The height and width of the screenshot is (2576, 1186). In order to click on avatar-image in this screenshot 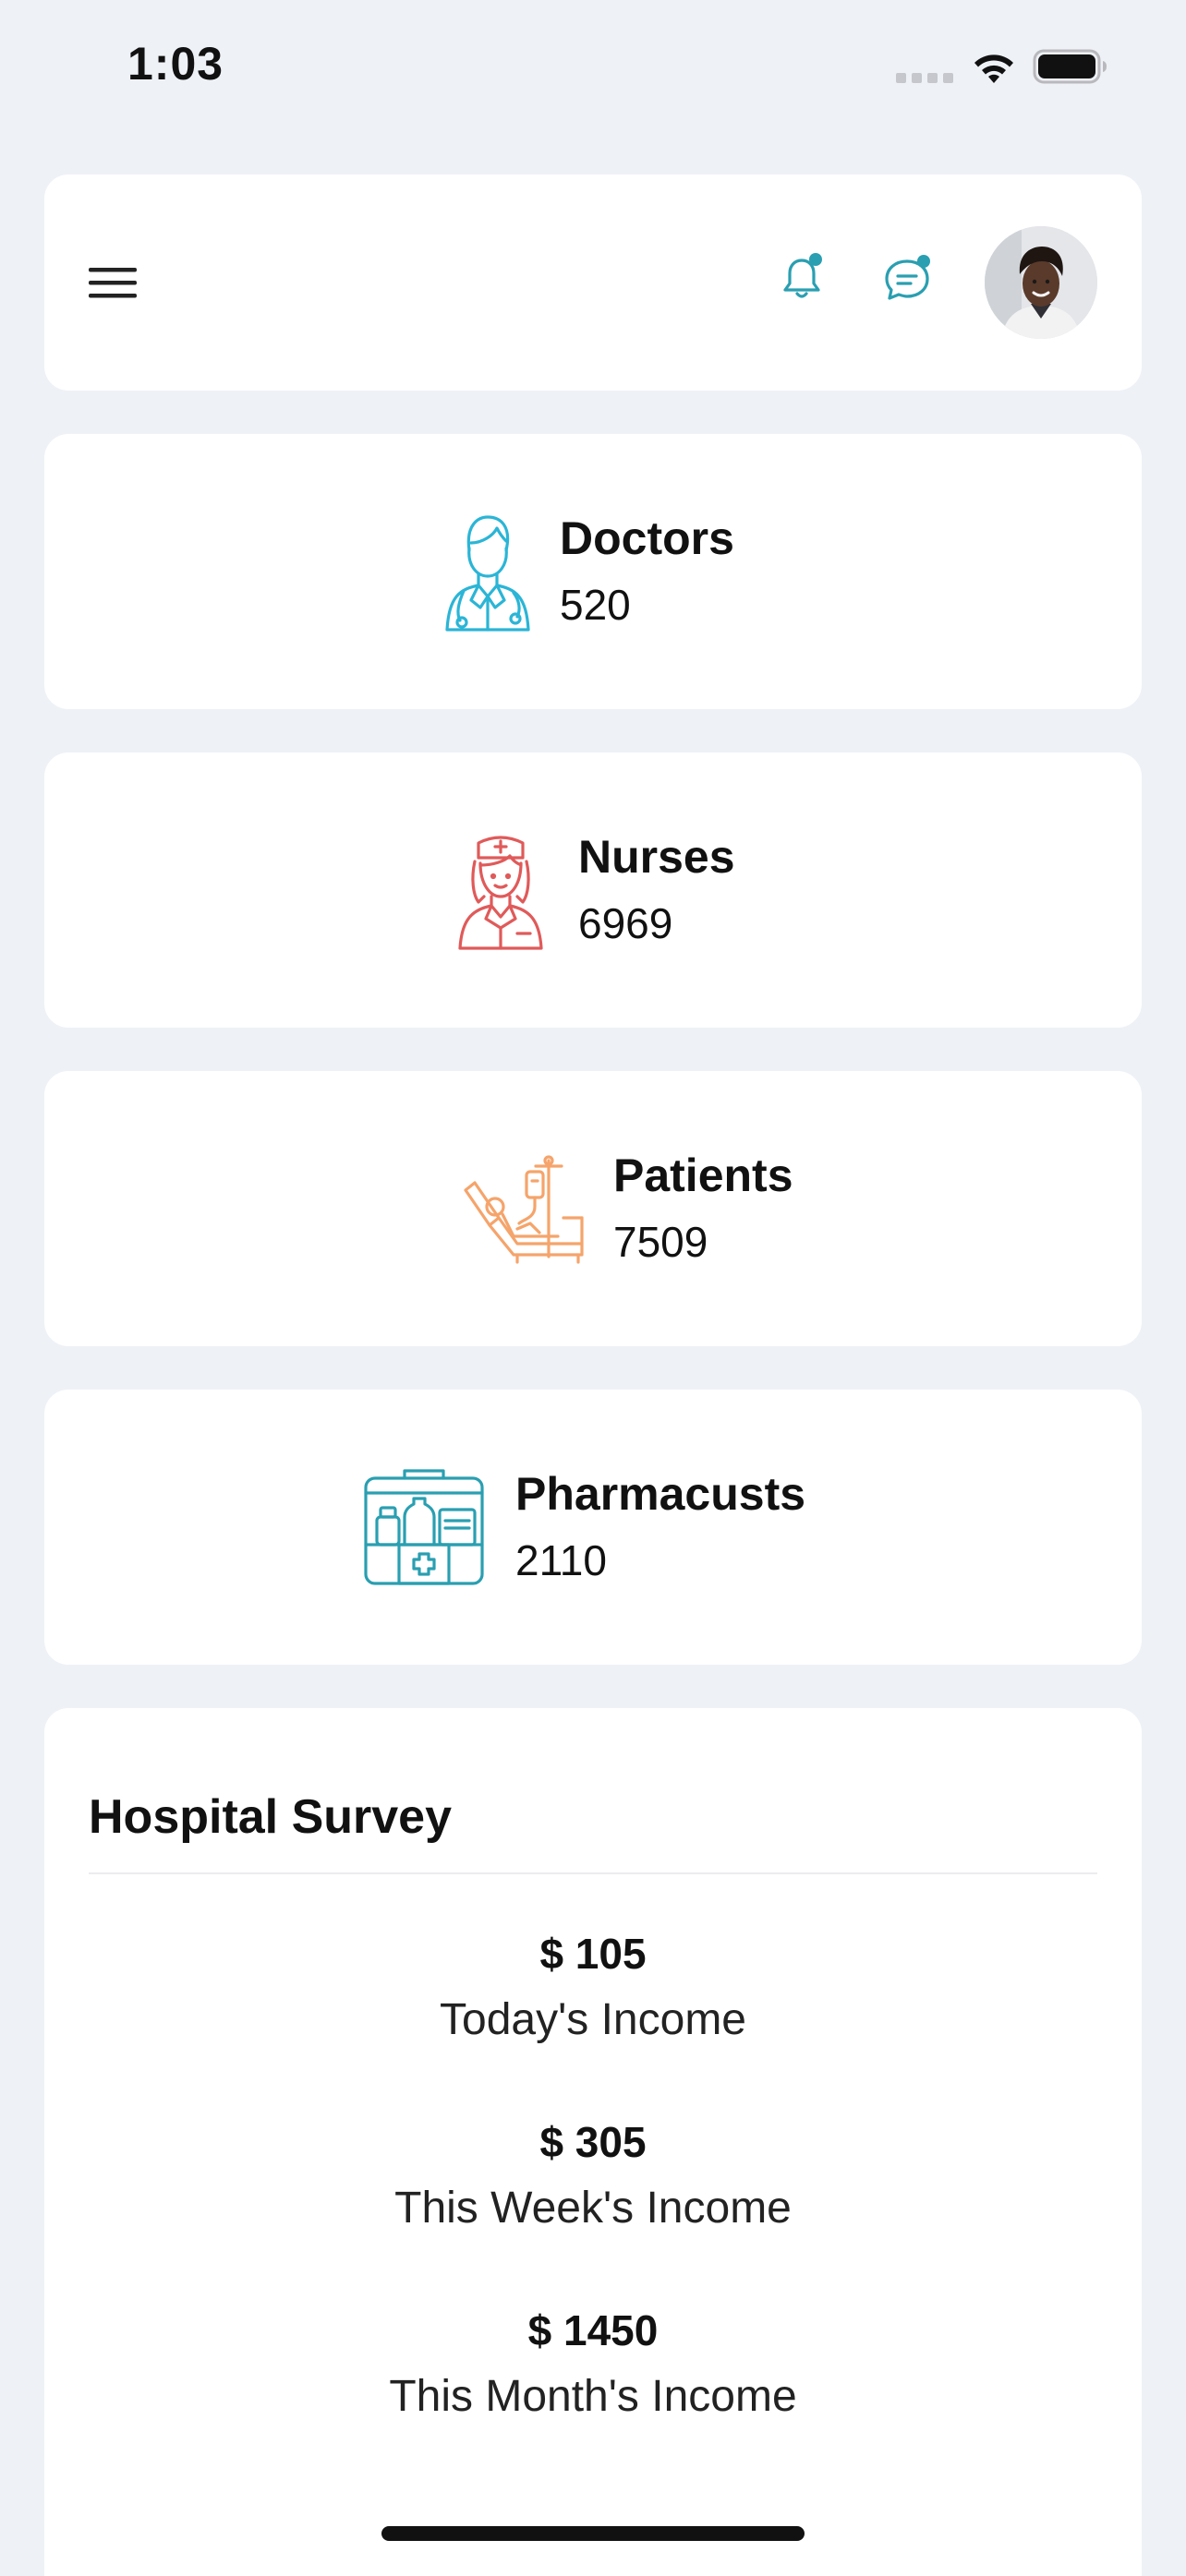, I will do `click(1041, 282)`.